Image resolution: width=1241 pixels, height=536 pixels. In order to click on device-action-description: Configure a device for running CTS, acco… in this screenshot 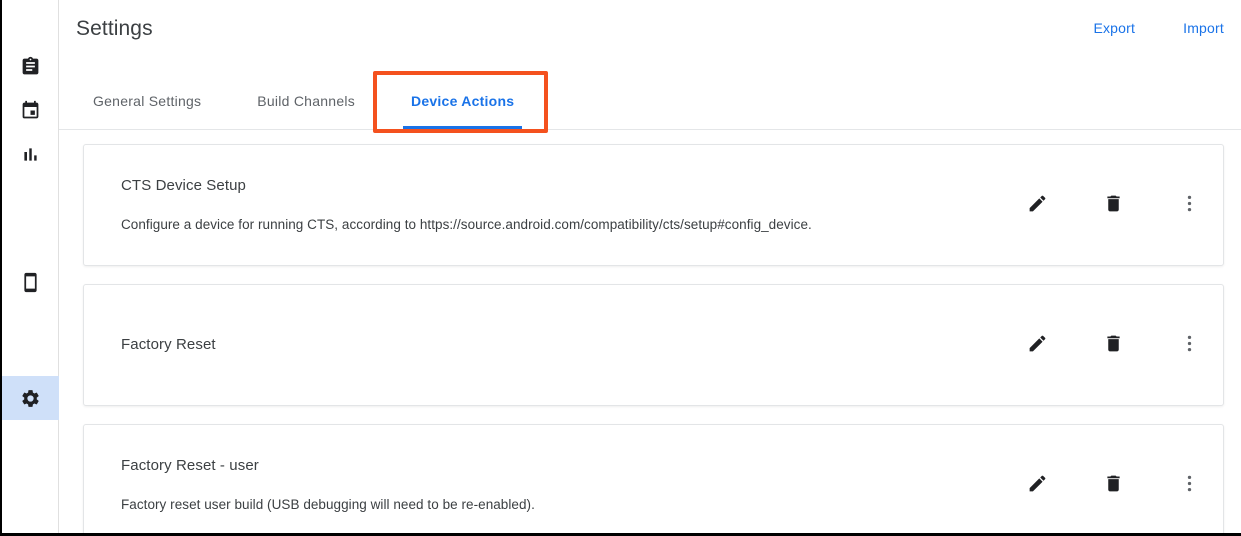, I will do `click(466, 224)`.